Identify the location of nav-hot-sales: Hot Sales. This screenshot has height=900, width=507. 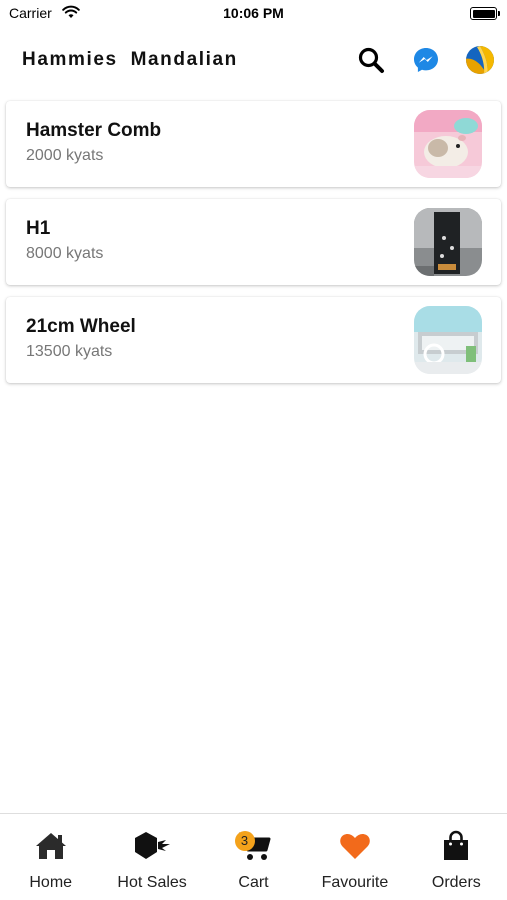
(151, 857).